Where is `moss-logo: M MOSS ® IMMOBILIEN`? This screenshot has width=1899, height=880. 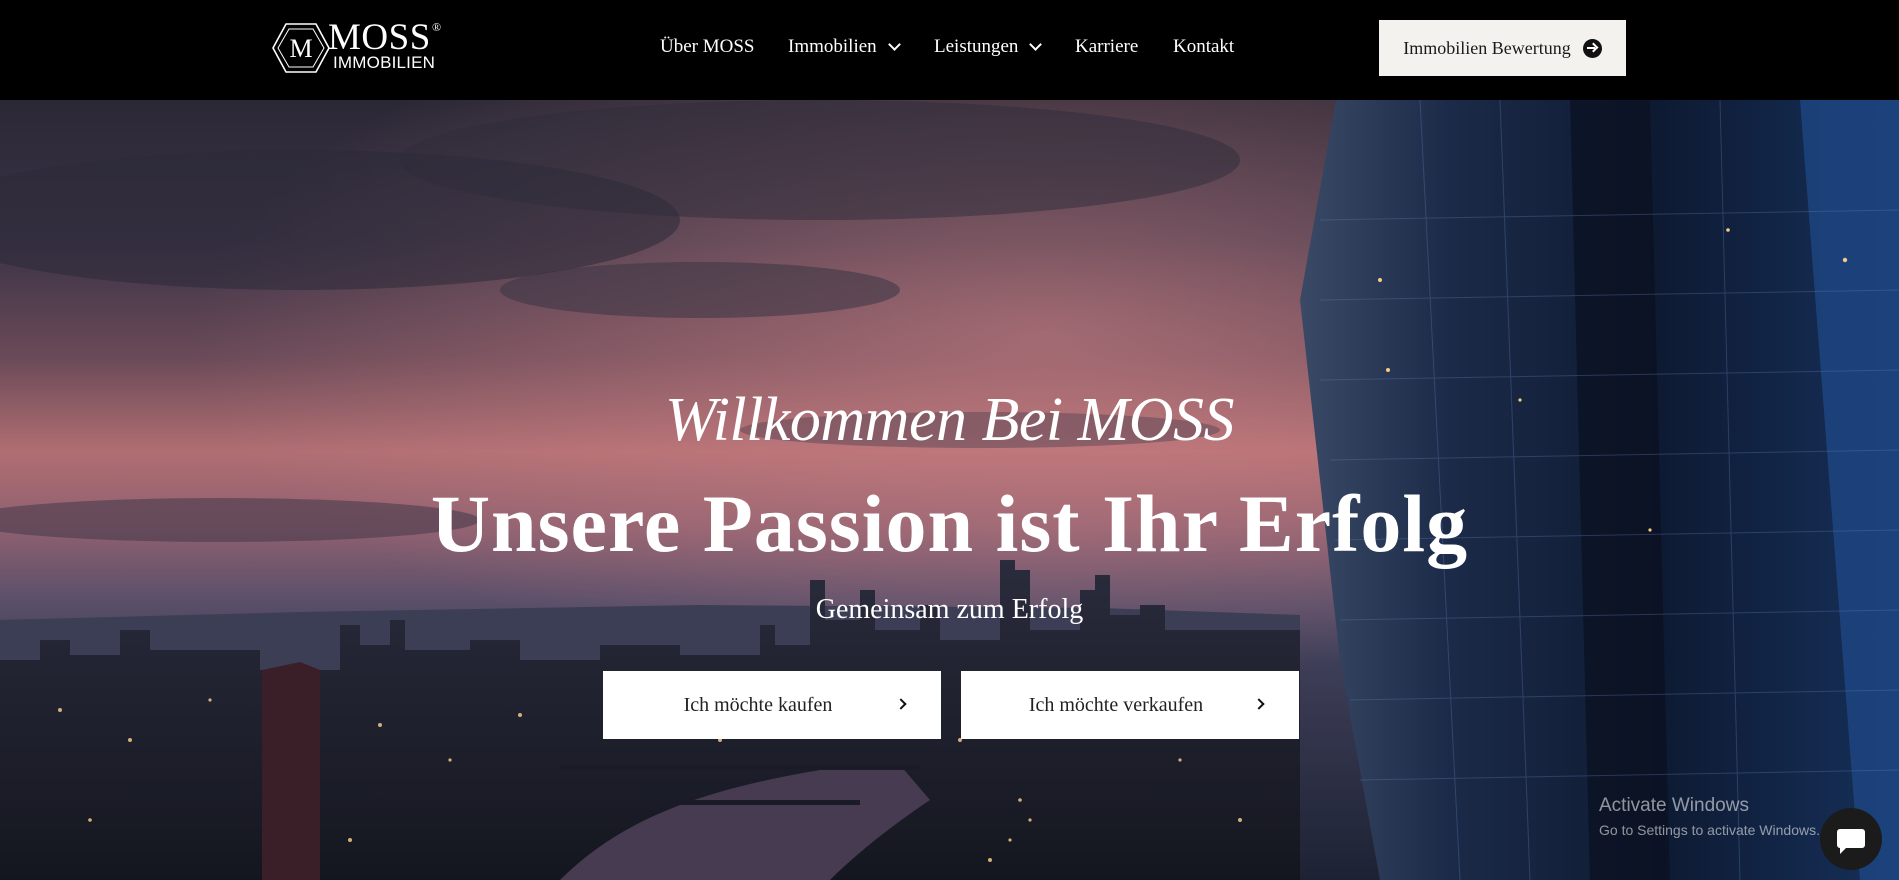 moss-logo: M MOSS ® IMMOBILIEN is located at coordinates (359, 45).